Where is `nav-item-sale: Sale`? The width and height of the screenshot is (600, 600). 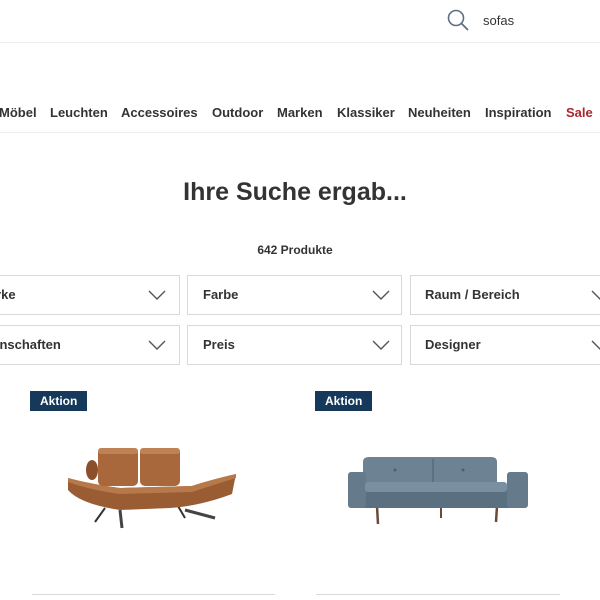 nav-item-sale: Sale is located at coordinates (579, 112).